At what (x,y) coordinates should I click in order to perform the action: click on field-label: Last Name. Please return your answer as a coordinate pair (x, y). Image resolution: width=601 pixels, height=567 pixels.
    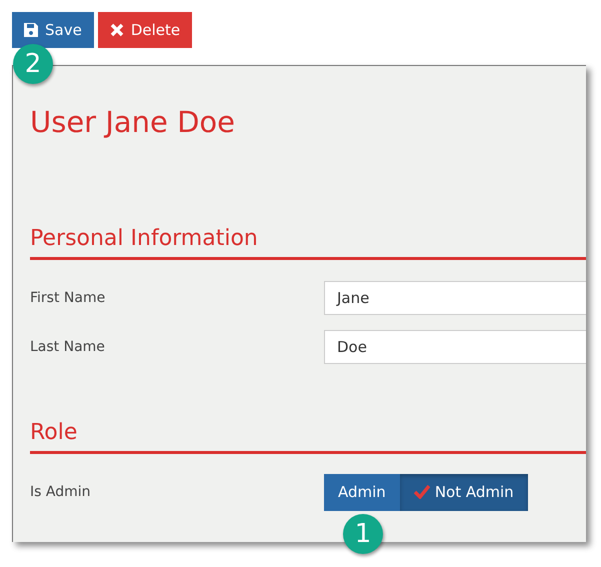
    Looking at the image, I should click on (68, 347).